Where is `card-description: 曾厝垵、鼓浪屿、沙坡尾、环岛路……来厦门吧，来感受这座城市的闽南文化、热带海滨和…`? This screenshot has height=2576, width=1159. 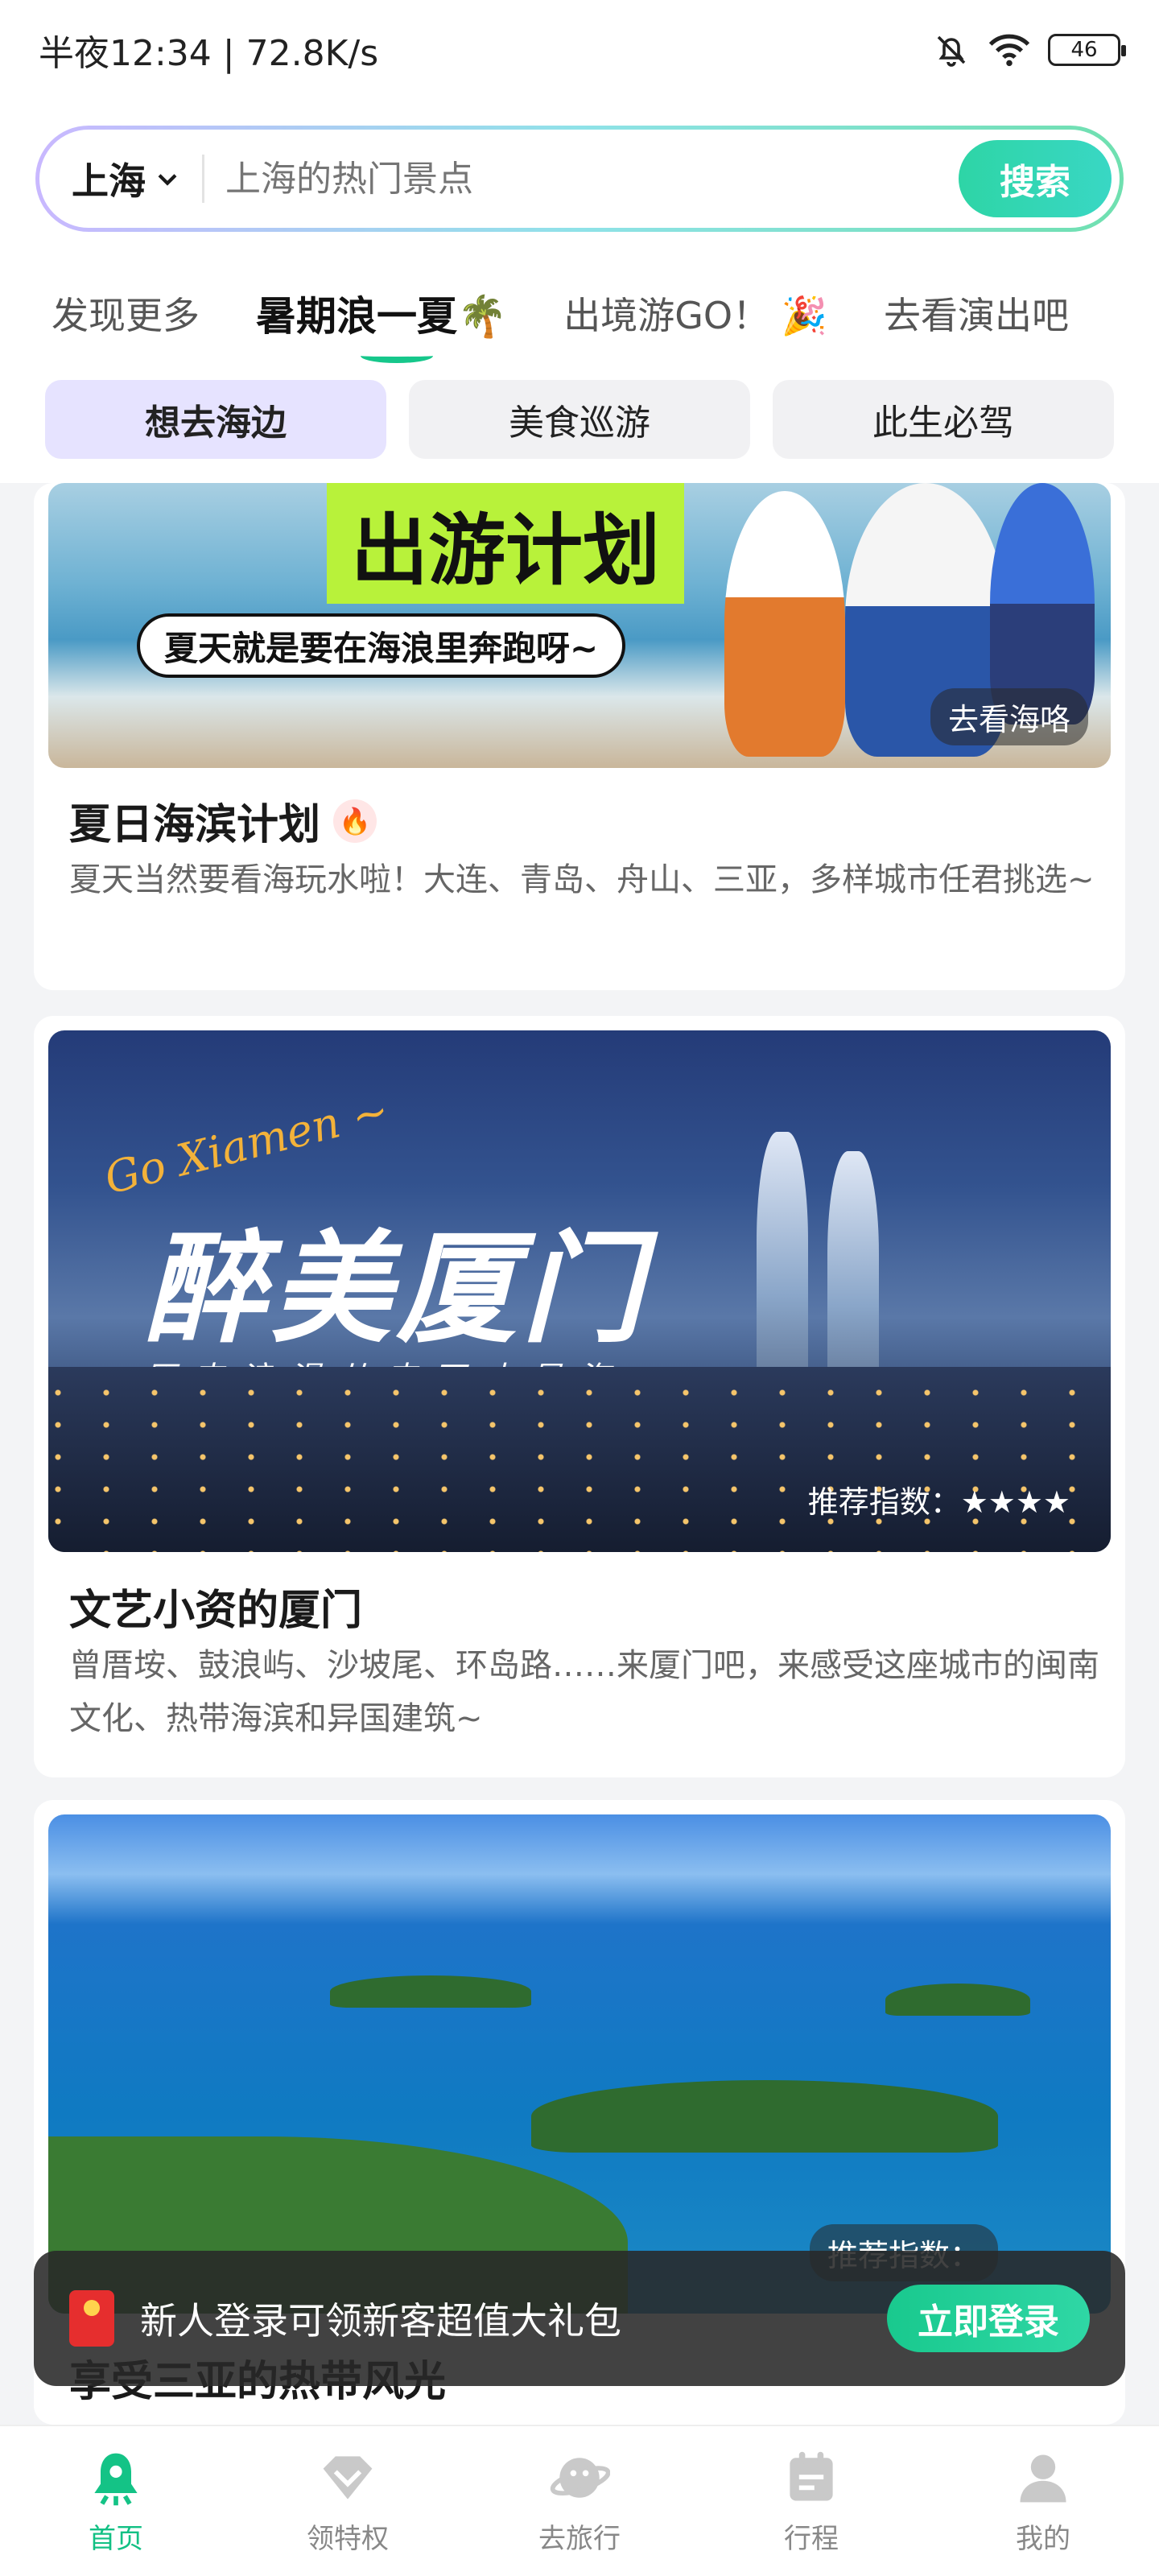 card-description: 曾厝垵、鼓浪屿、沙坡尾、环岛路……来厦门吧，来感受这座城市的闽南文化、热带海滨和… is located at coordinates (584, 1692).